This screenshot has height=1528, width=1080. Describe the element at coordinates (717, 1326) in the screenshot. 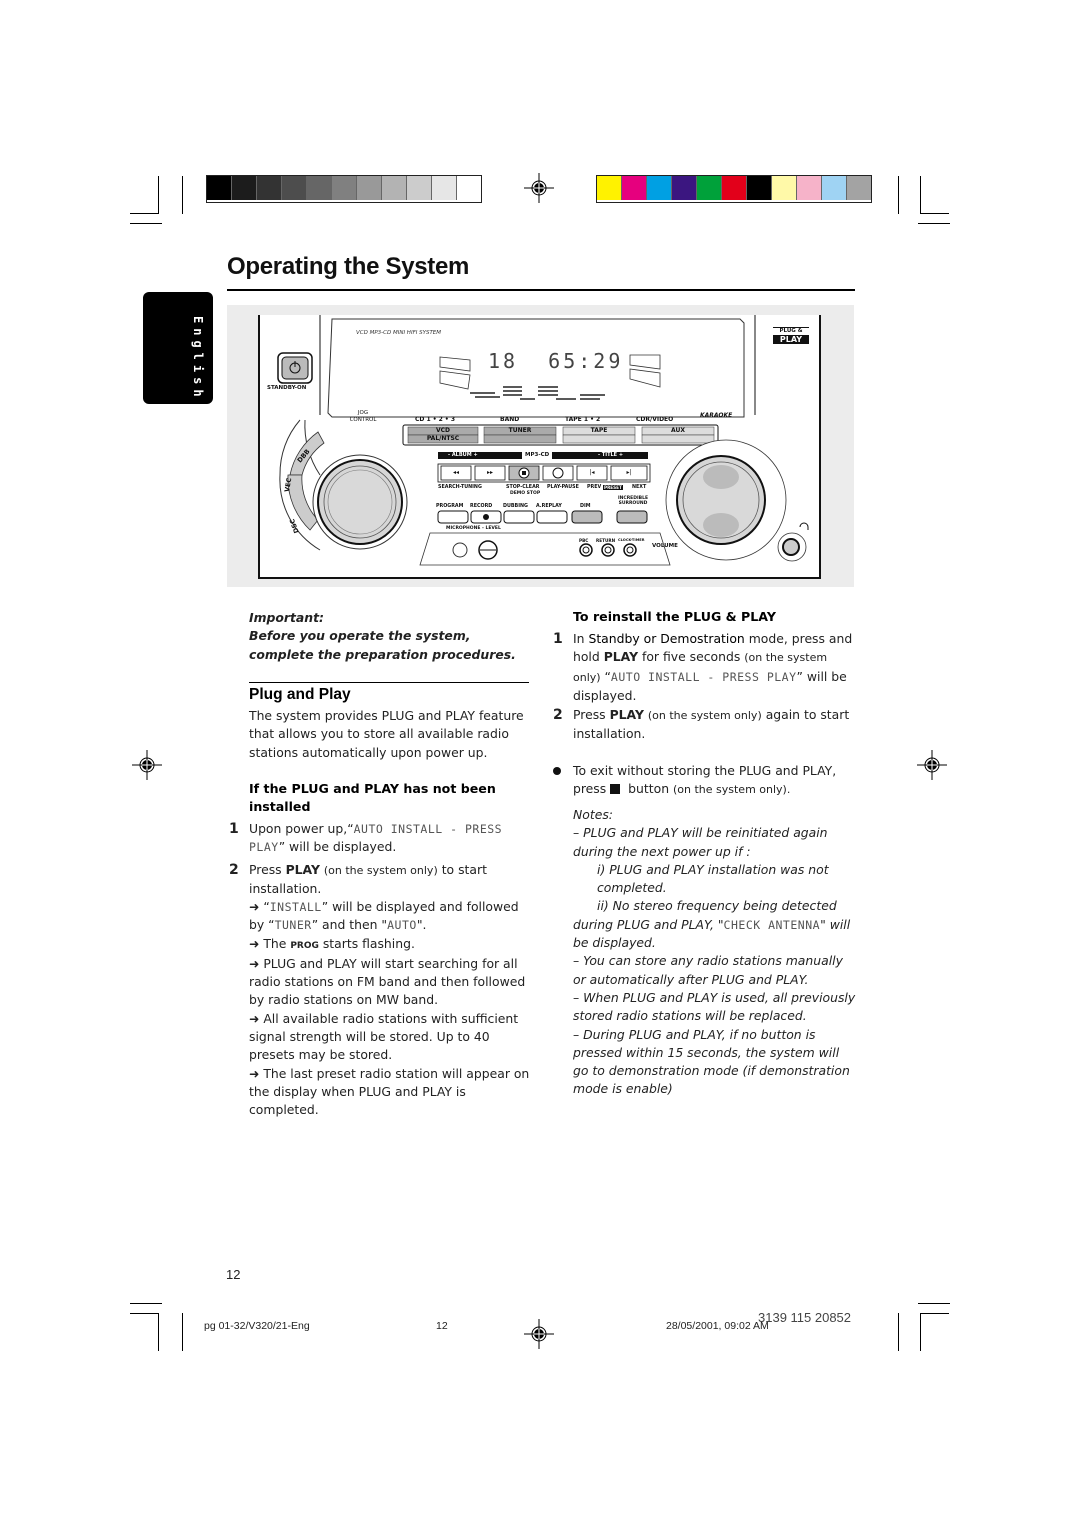

I see `timestamp: 28/05/2001, 09:02 AM` at that location.